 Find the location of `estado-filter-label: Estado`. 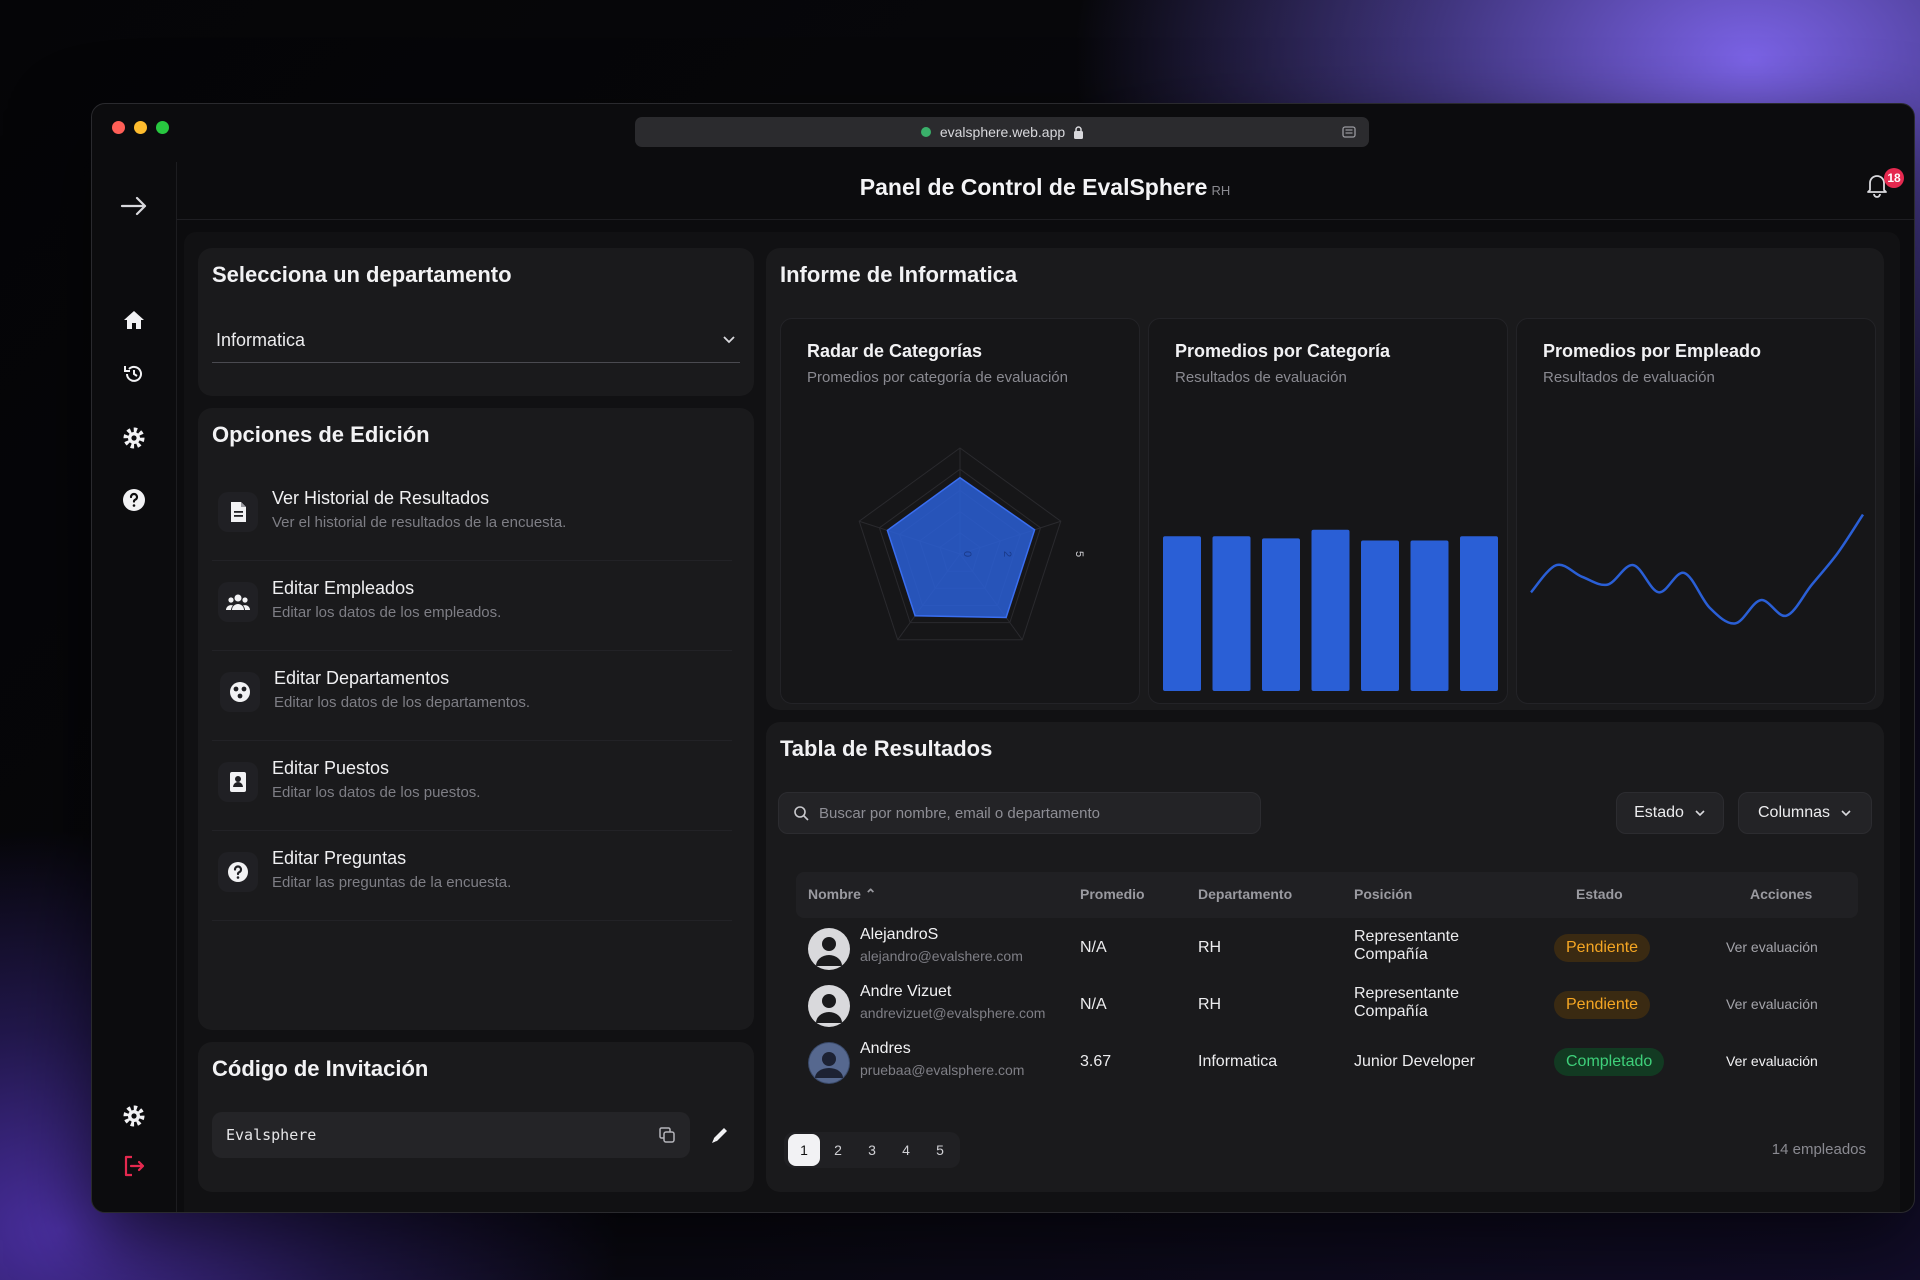

estado-filter-label: Estado is located at coordinates (1659, 812).